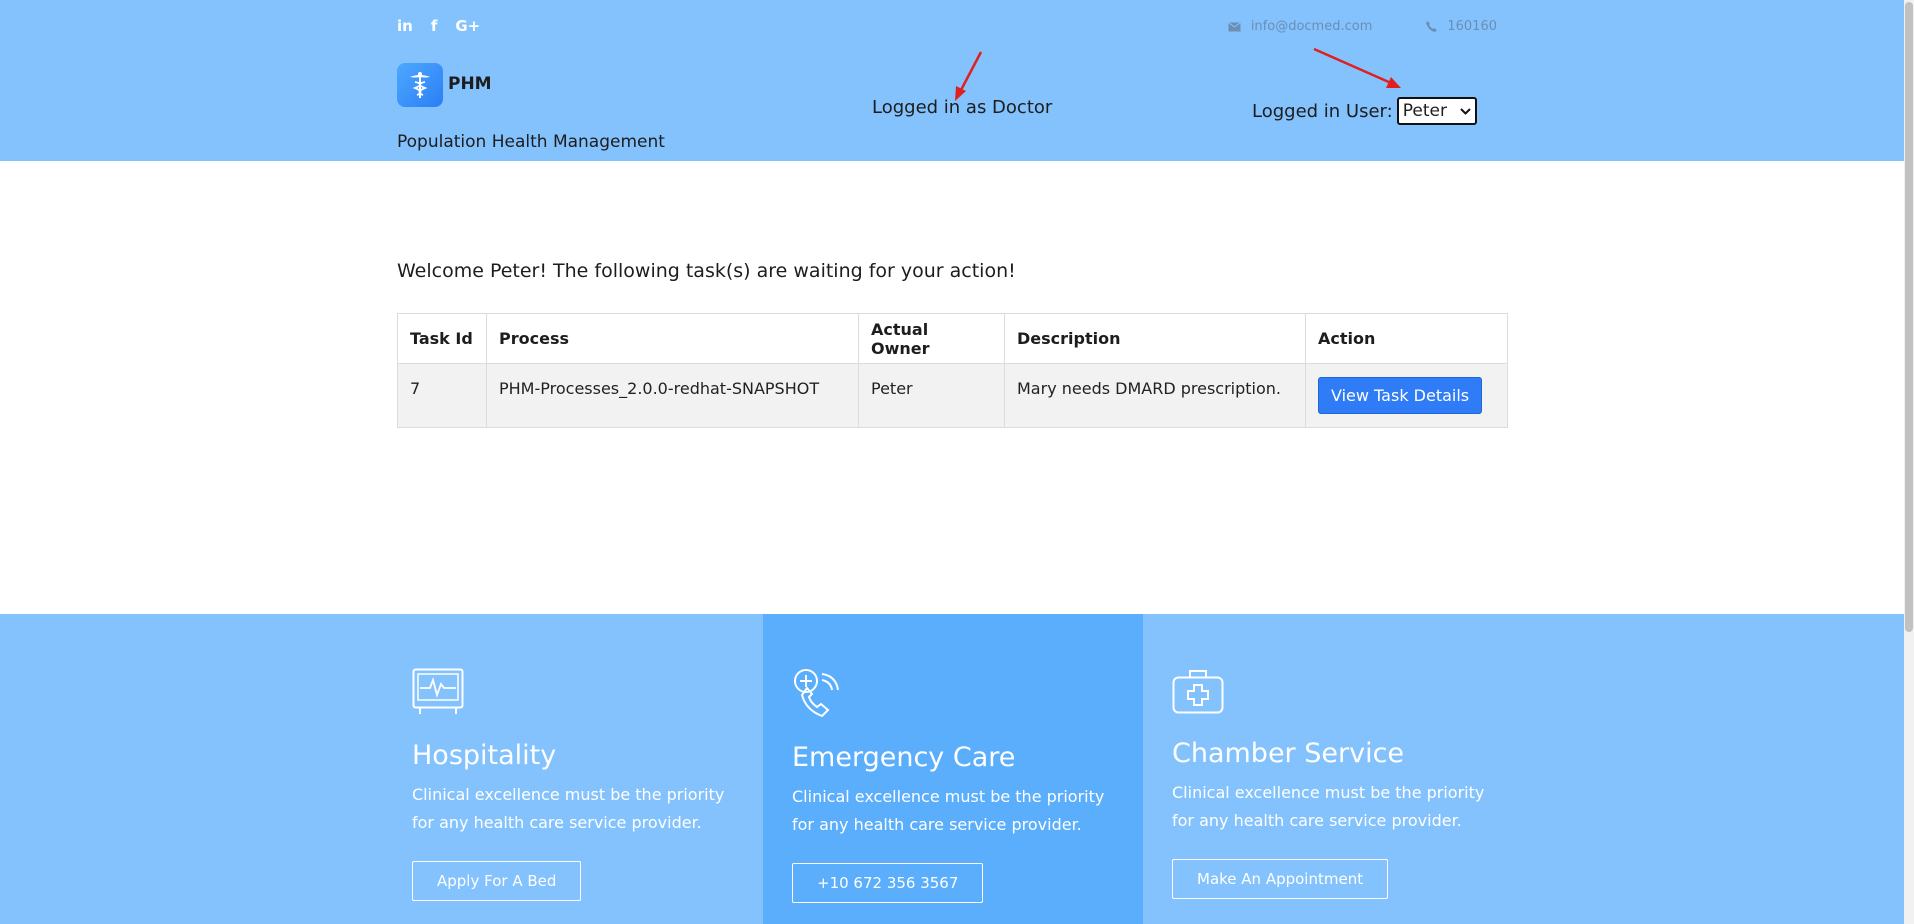 Image resolution: width=1914 pixels, height=924 pixels. I want to click on facebook-icon: f, so click(434, 26).